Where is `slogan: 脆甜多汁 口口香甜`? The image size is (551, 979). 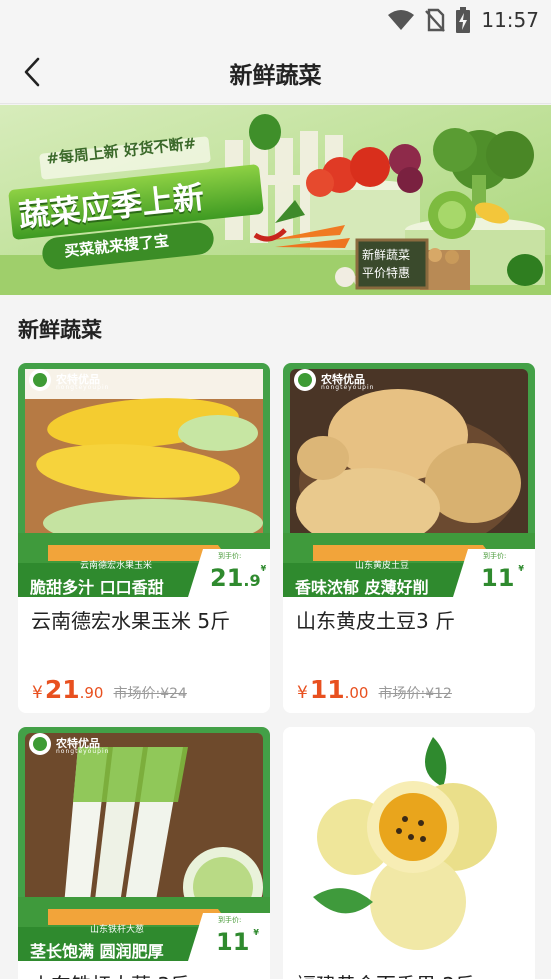
slogan: 脆甜多汁 口口香甜 is located at coordinates (97, 587).